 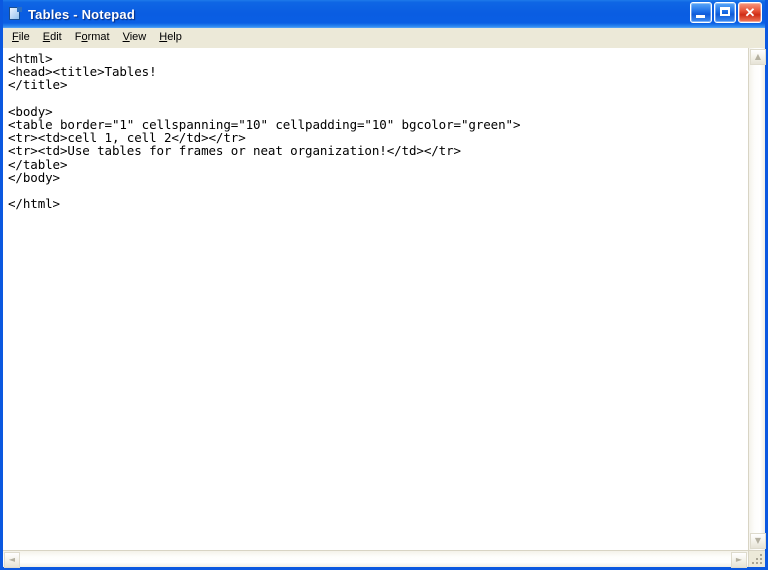 I want to click on window-title: Tables - Notepad, so click(x=81, y=14).